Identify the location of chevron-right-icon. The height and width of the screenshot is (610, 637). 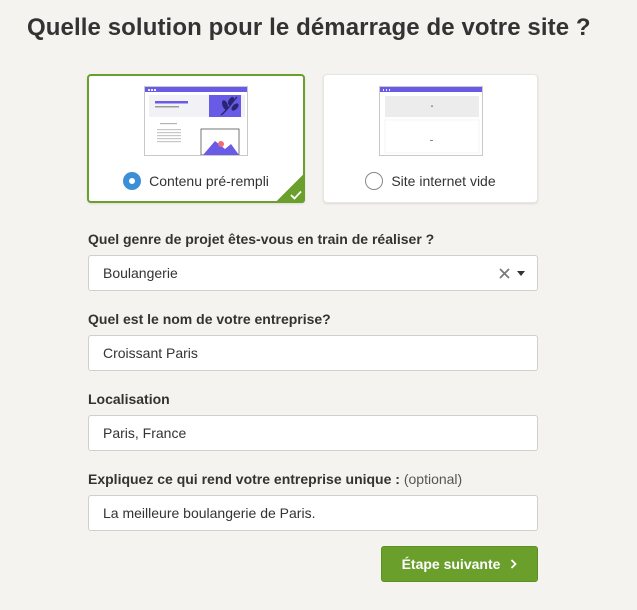
(514, 564).